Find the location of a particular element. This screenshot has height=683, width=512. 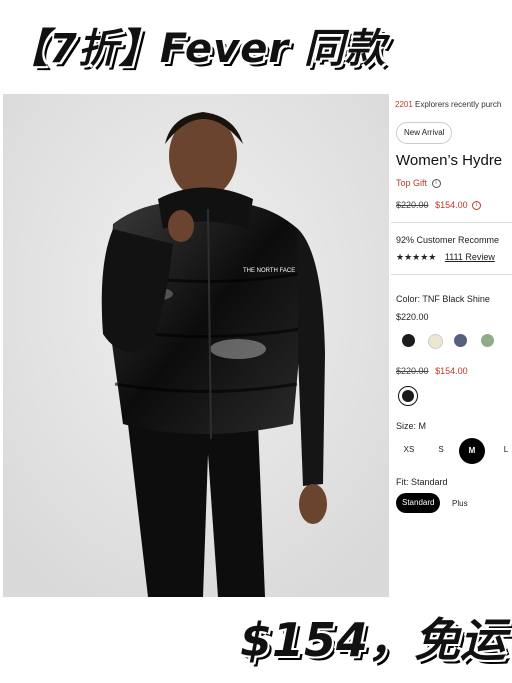

rating-row: ★★★★★ 1111 Review is located at coordinates (445, 257).